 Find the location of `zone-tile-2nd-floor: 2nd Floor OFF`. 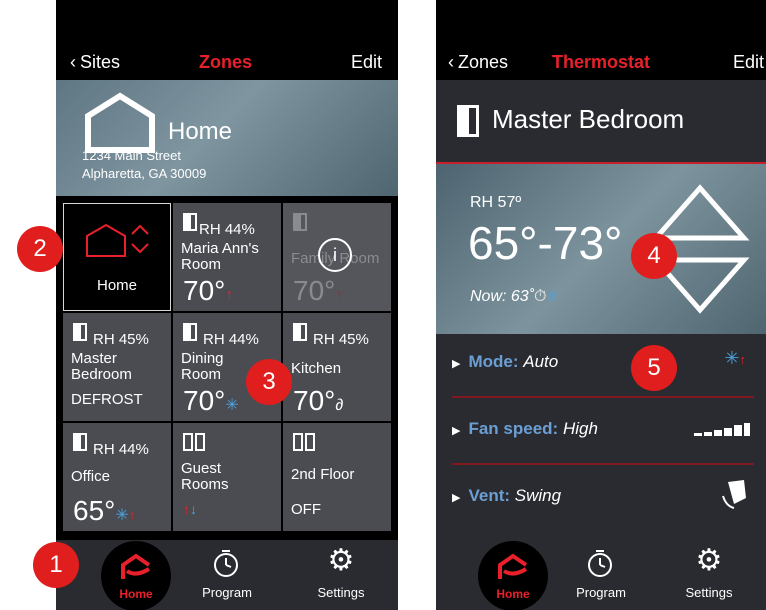

zone-tile-2nd-floor: 2nd Floor OFF is located at coordinates (337, 477).